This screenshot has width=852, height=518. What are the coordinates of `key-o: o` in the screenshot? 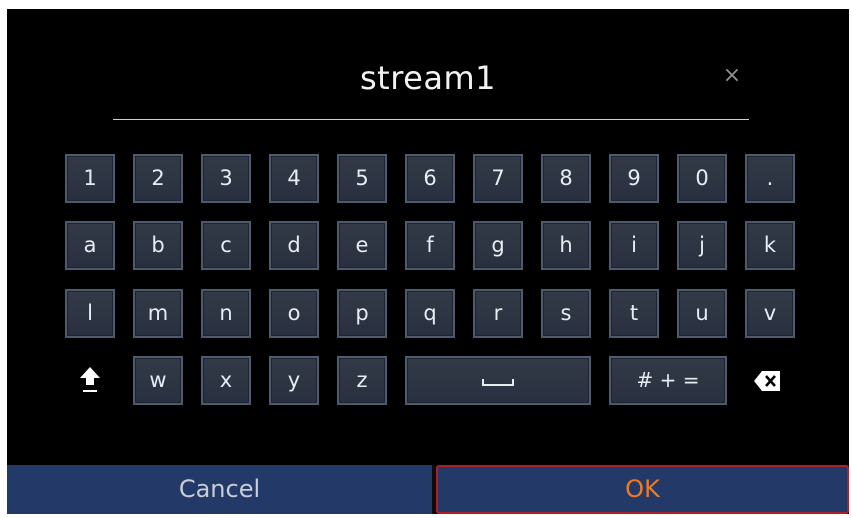 It's located at (294, 313).